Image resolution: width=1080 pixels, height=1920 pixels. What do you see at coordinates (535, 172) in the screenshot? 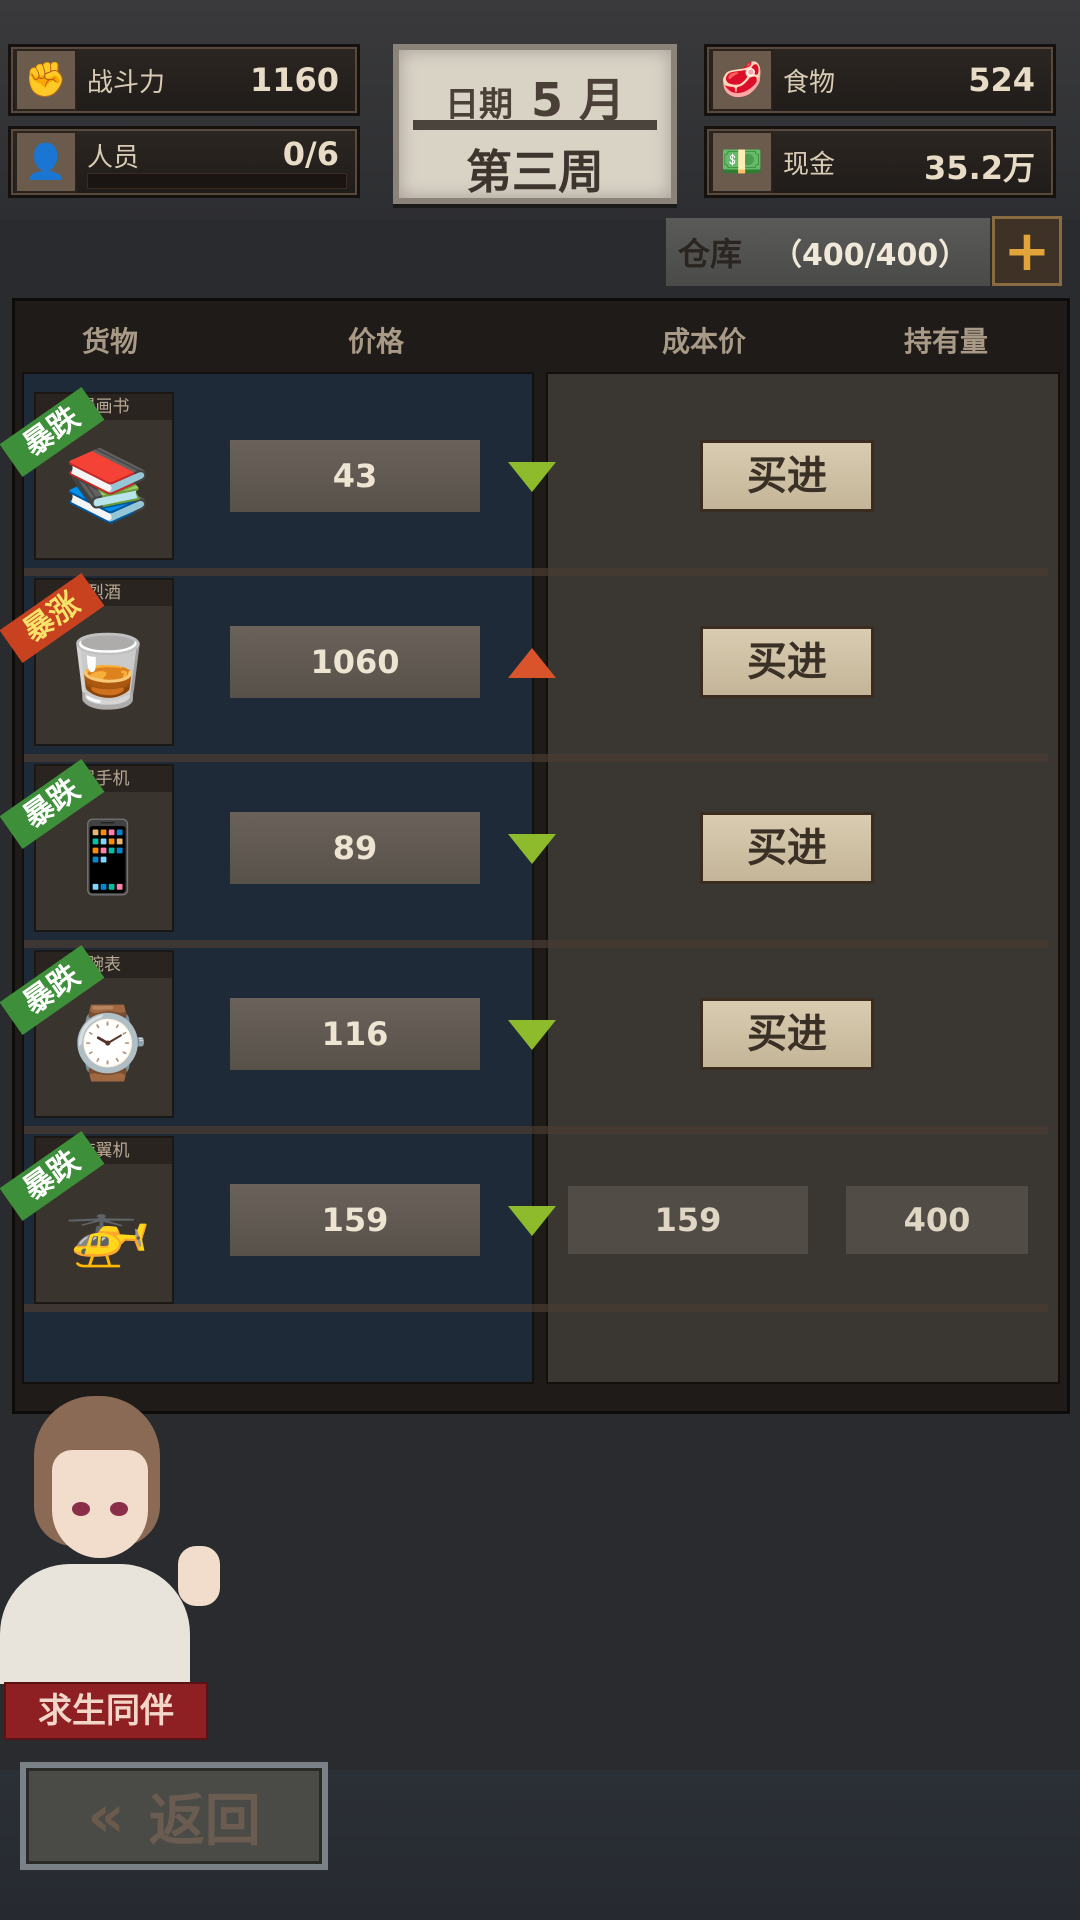
I see `date-week: 第三周` at bounding box center [535, 172].